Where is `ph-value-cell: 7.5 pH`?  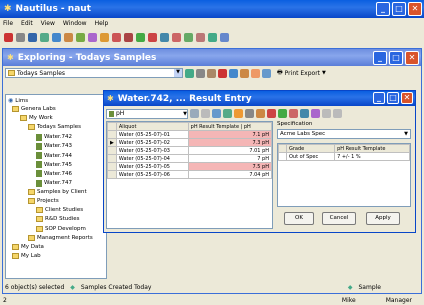
ph-value-cell: 7.5 pH is located at coordinates (229, 166).